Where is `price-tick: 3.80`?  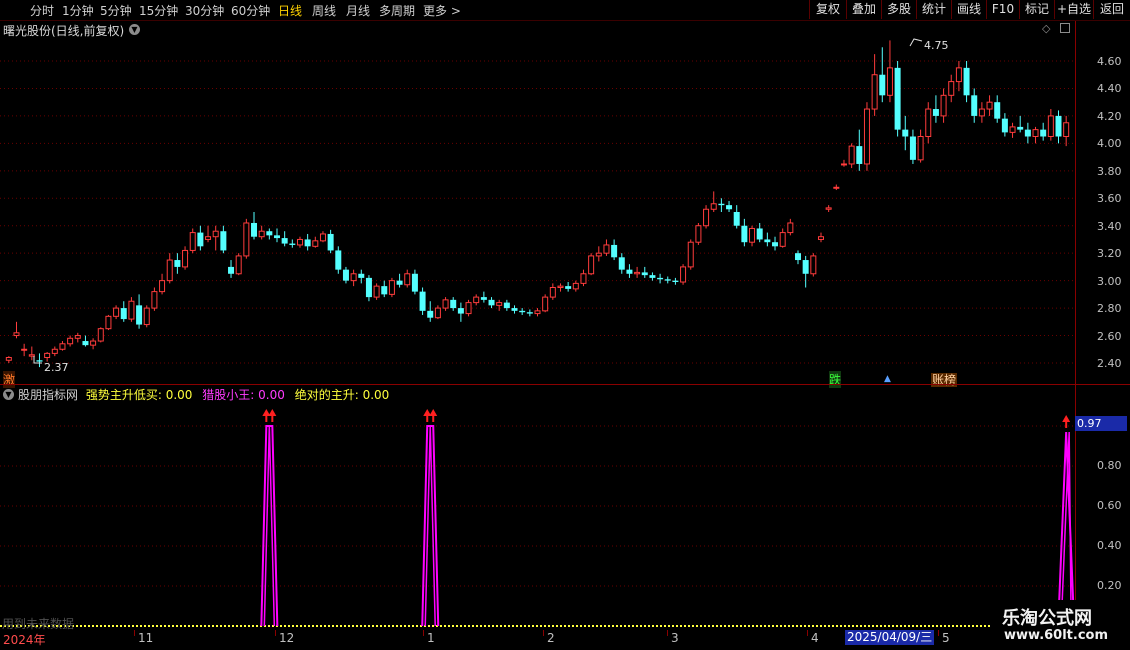 price-tick: 3.80 is located at coordinates (1109, 171).